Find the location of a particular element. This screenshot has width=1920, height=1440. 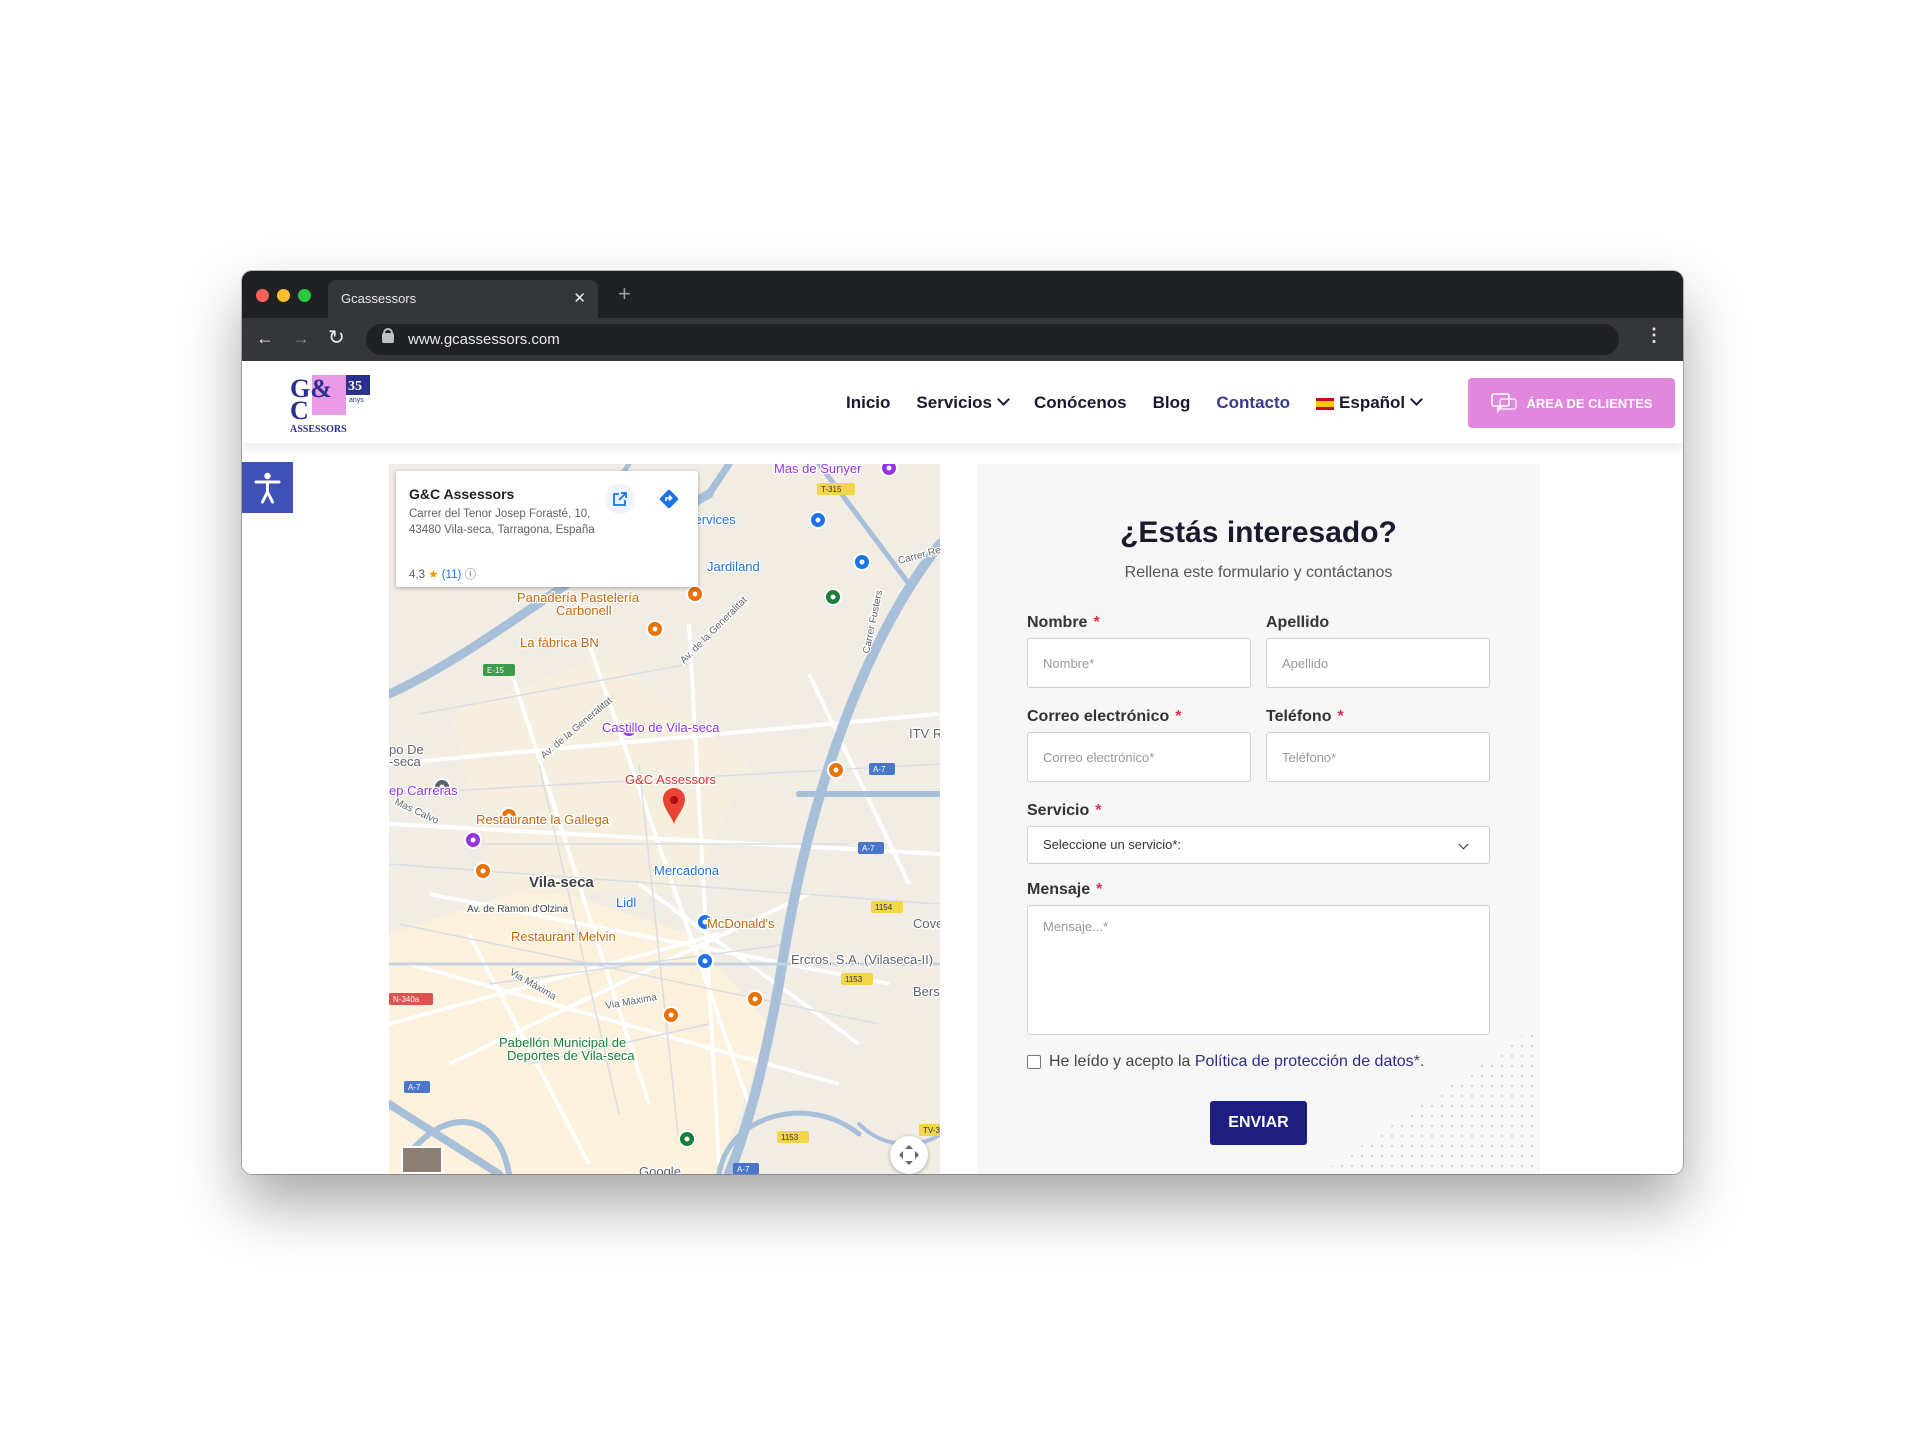

gc-assessors-logo: G& C 35 anys ASSESSORS is located at coordinates (335, 403).